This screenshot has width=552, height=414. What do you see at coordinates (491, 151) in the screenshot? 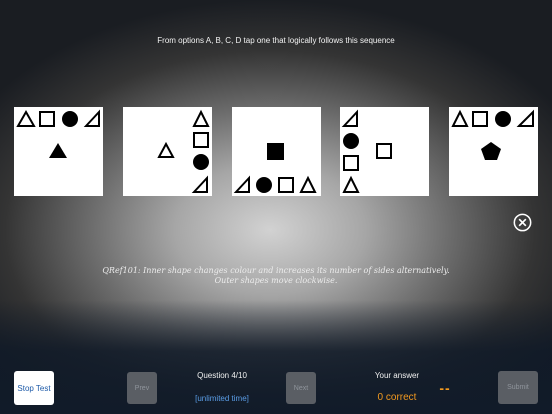
I see `inner-pentagon-filled` at bounding box center [491, 151].